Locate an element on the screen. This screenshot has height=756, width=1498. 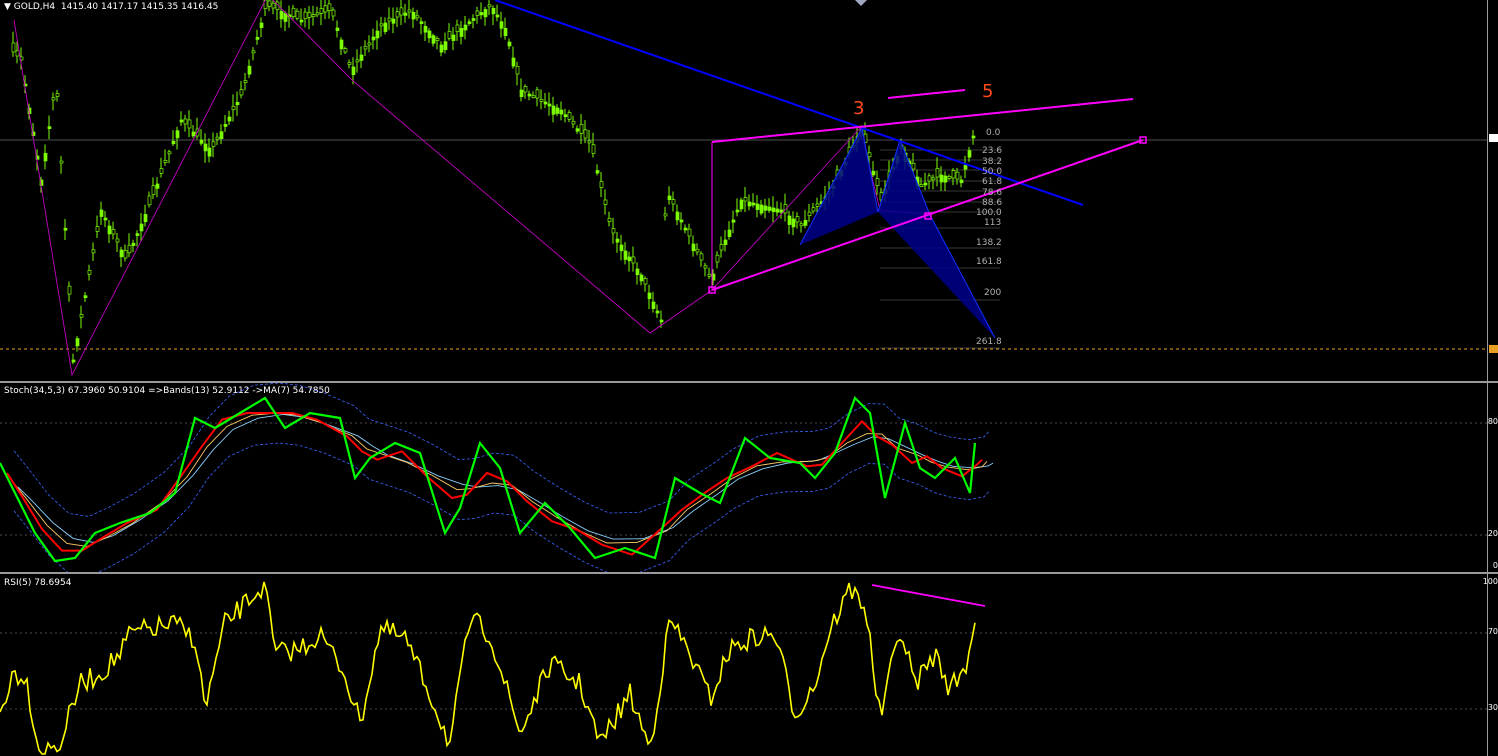
stochastic-scale: 80 20 0 is located at coordinates (1492, 477).